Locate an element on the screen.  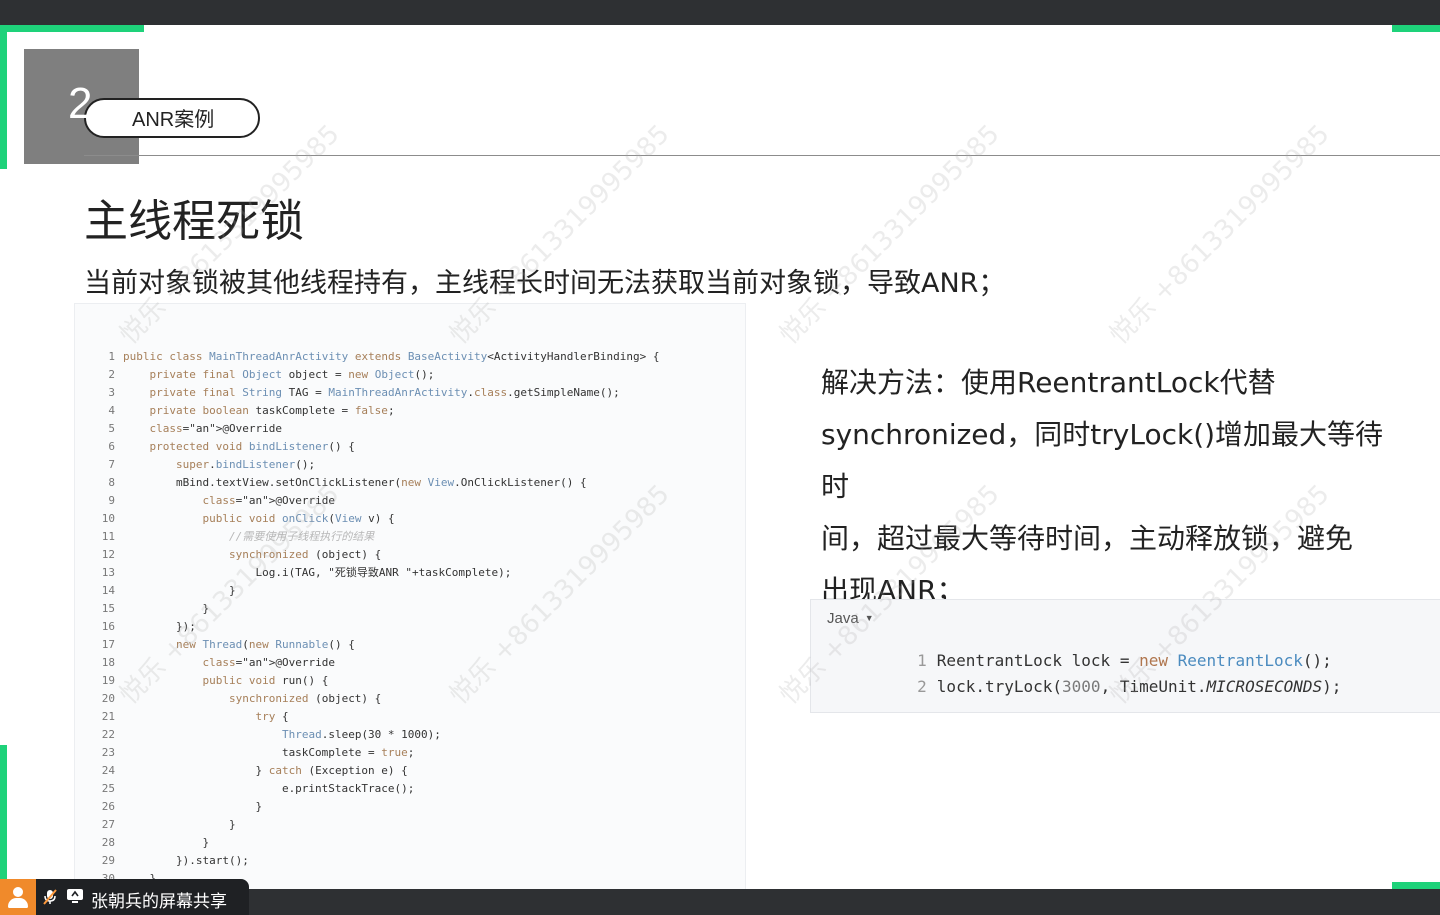
line-number: 25 is located at coordinates (108, 788).